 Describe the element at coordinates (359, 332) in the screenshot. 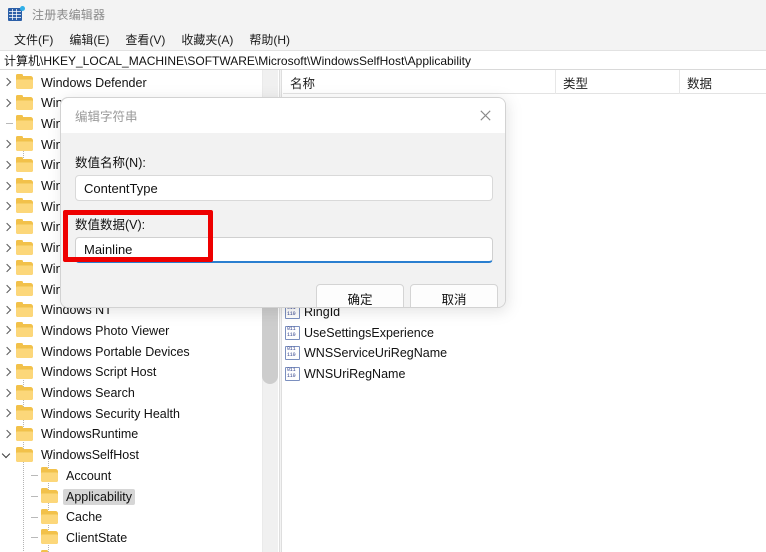

I see `value-name-cell: UseSettingsExperience` at that location.